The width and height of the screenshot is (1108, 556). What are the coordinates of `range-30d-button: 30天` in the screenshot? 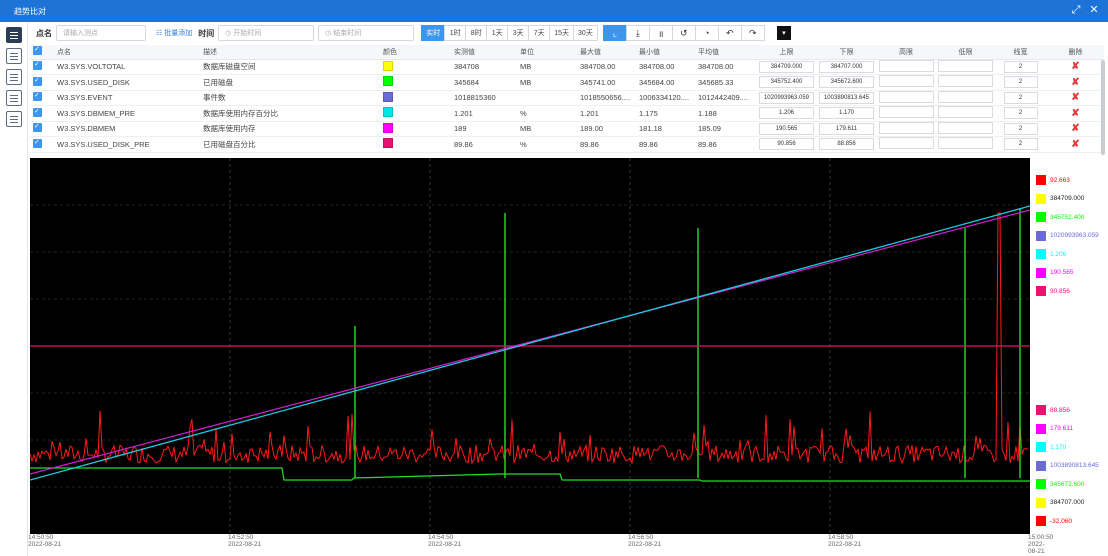 It's located at (585, 33).